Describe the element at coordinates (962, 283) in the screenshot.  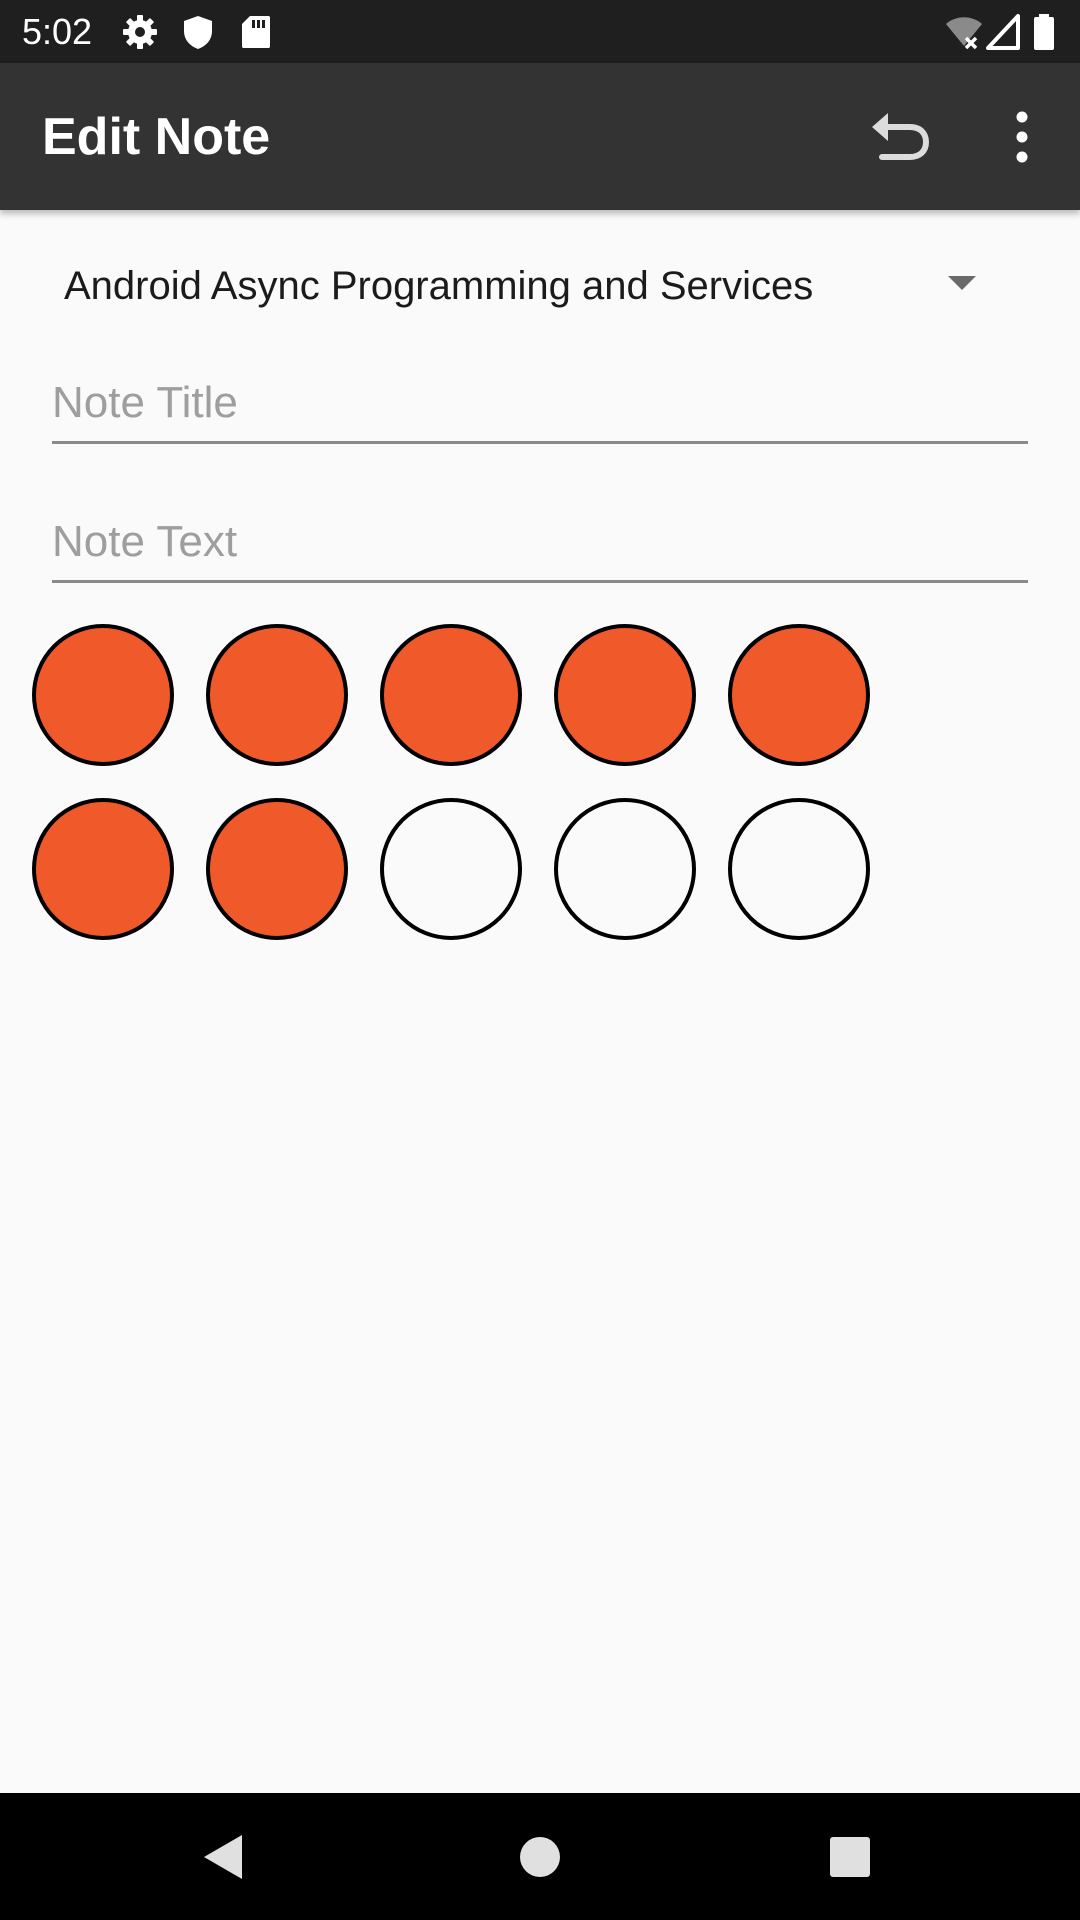
I see `dropdown-arrow-icon` at that location.